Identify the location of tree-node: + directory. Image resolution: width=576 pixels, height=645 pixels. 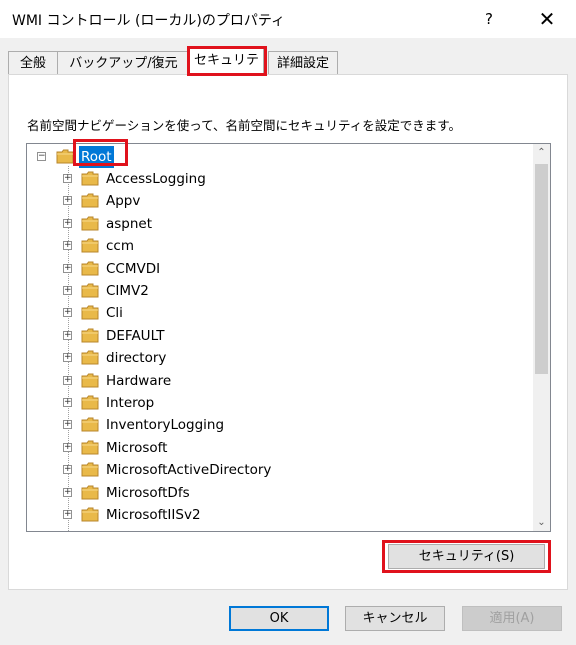
(277, 358).